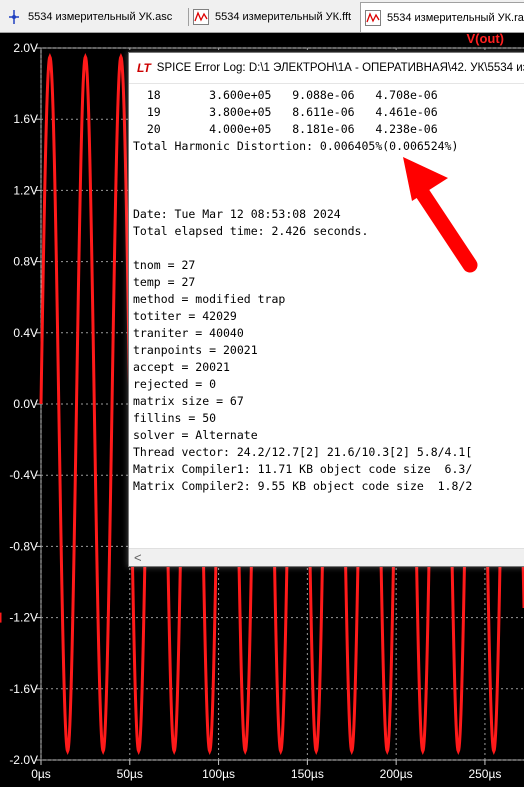  Describe the element at coordinates (25, 333) in the screenshot. I see `y-tick-label: 0.4V` at that location.